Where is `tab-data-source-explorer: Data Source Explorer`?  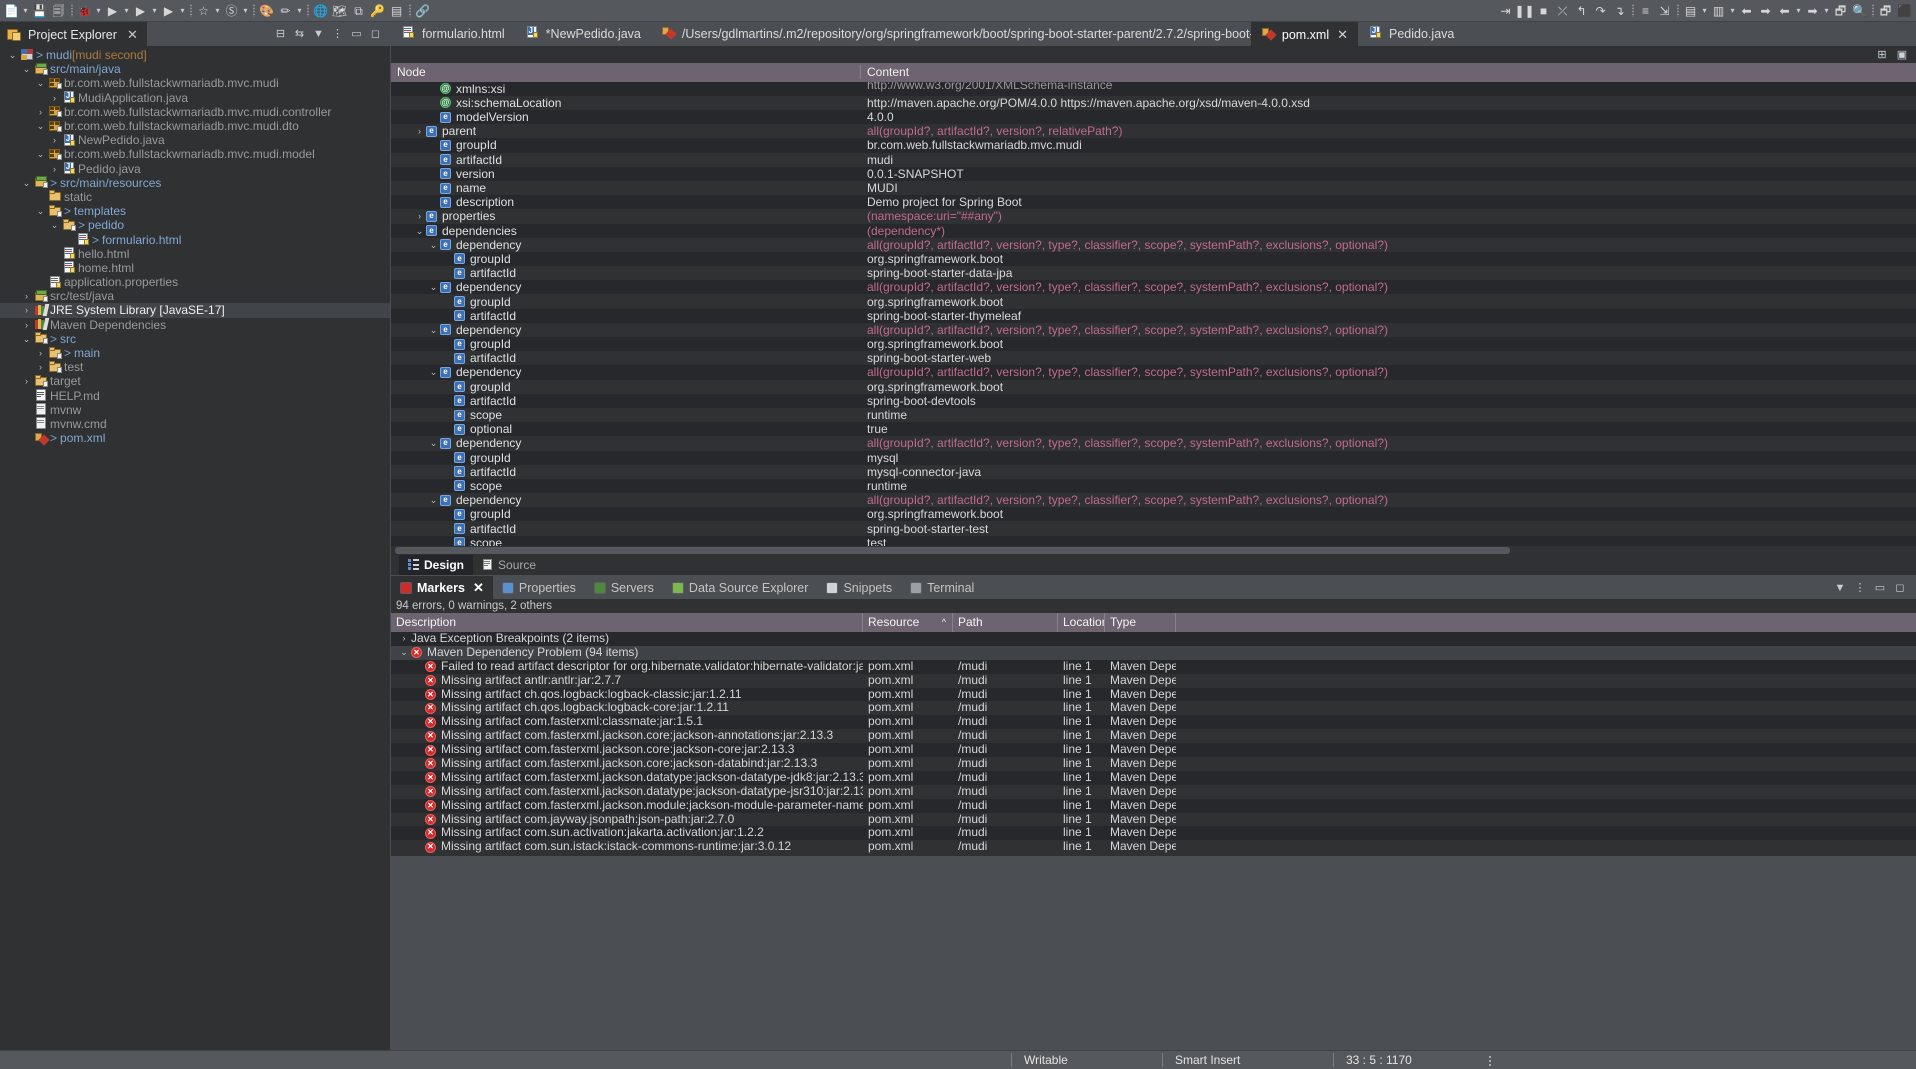
tab-data-source-explorer: Data Source Explorer is located at coordinates (740, 587).